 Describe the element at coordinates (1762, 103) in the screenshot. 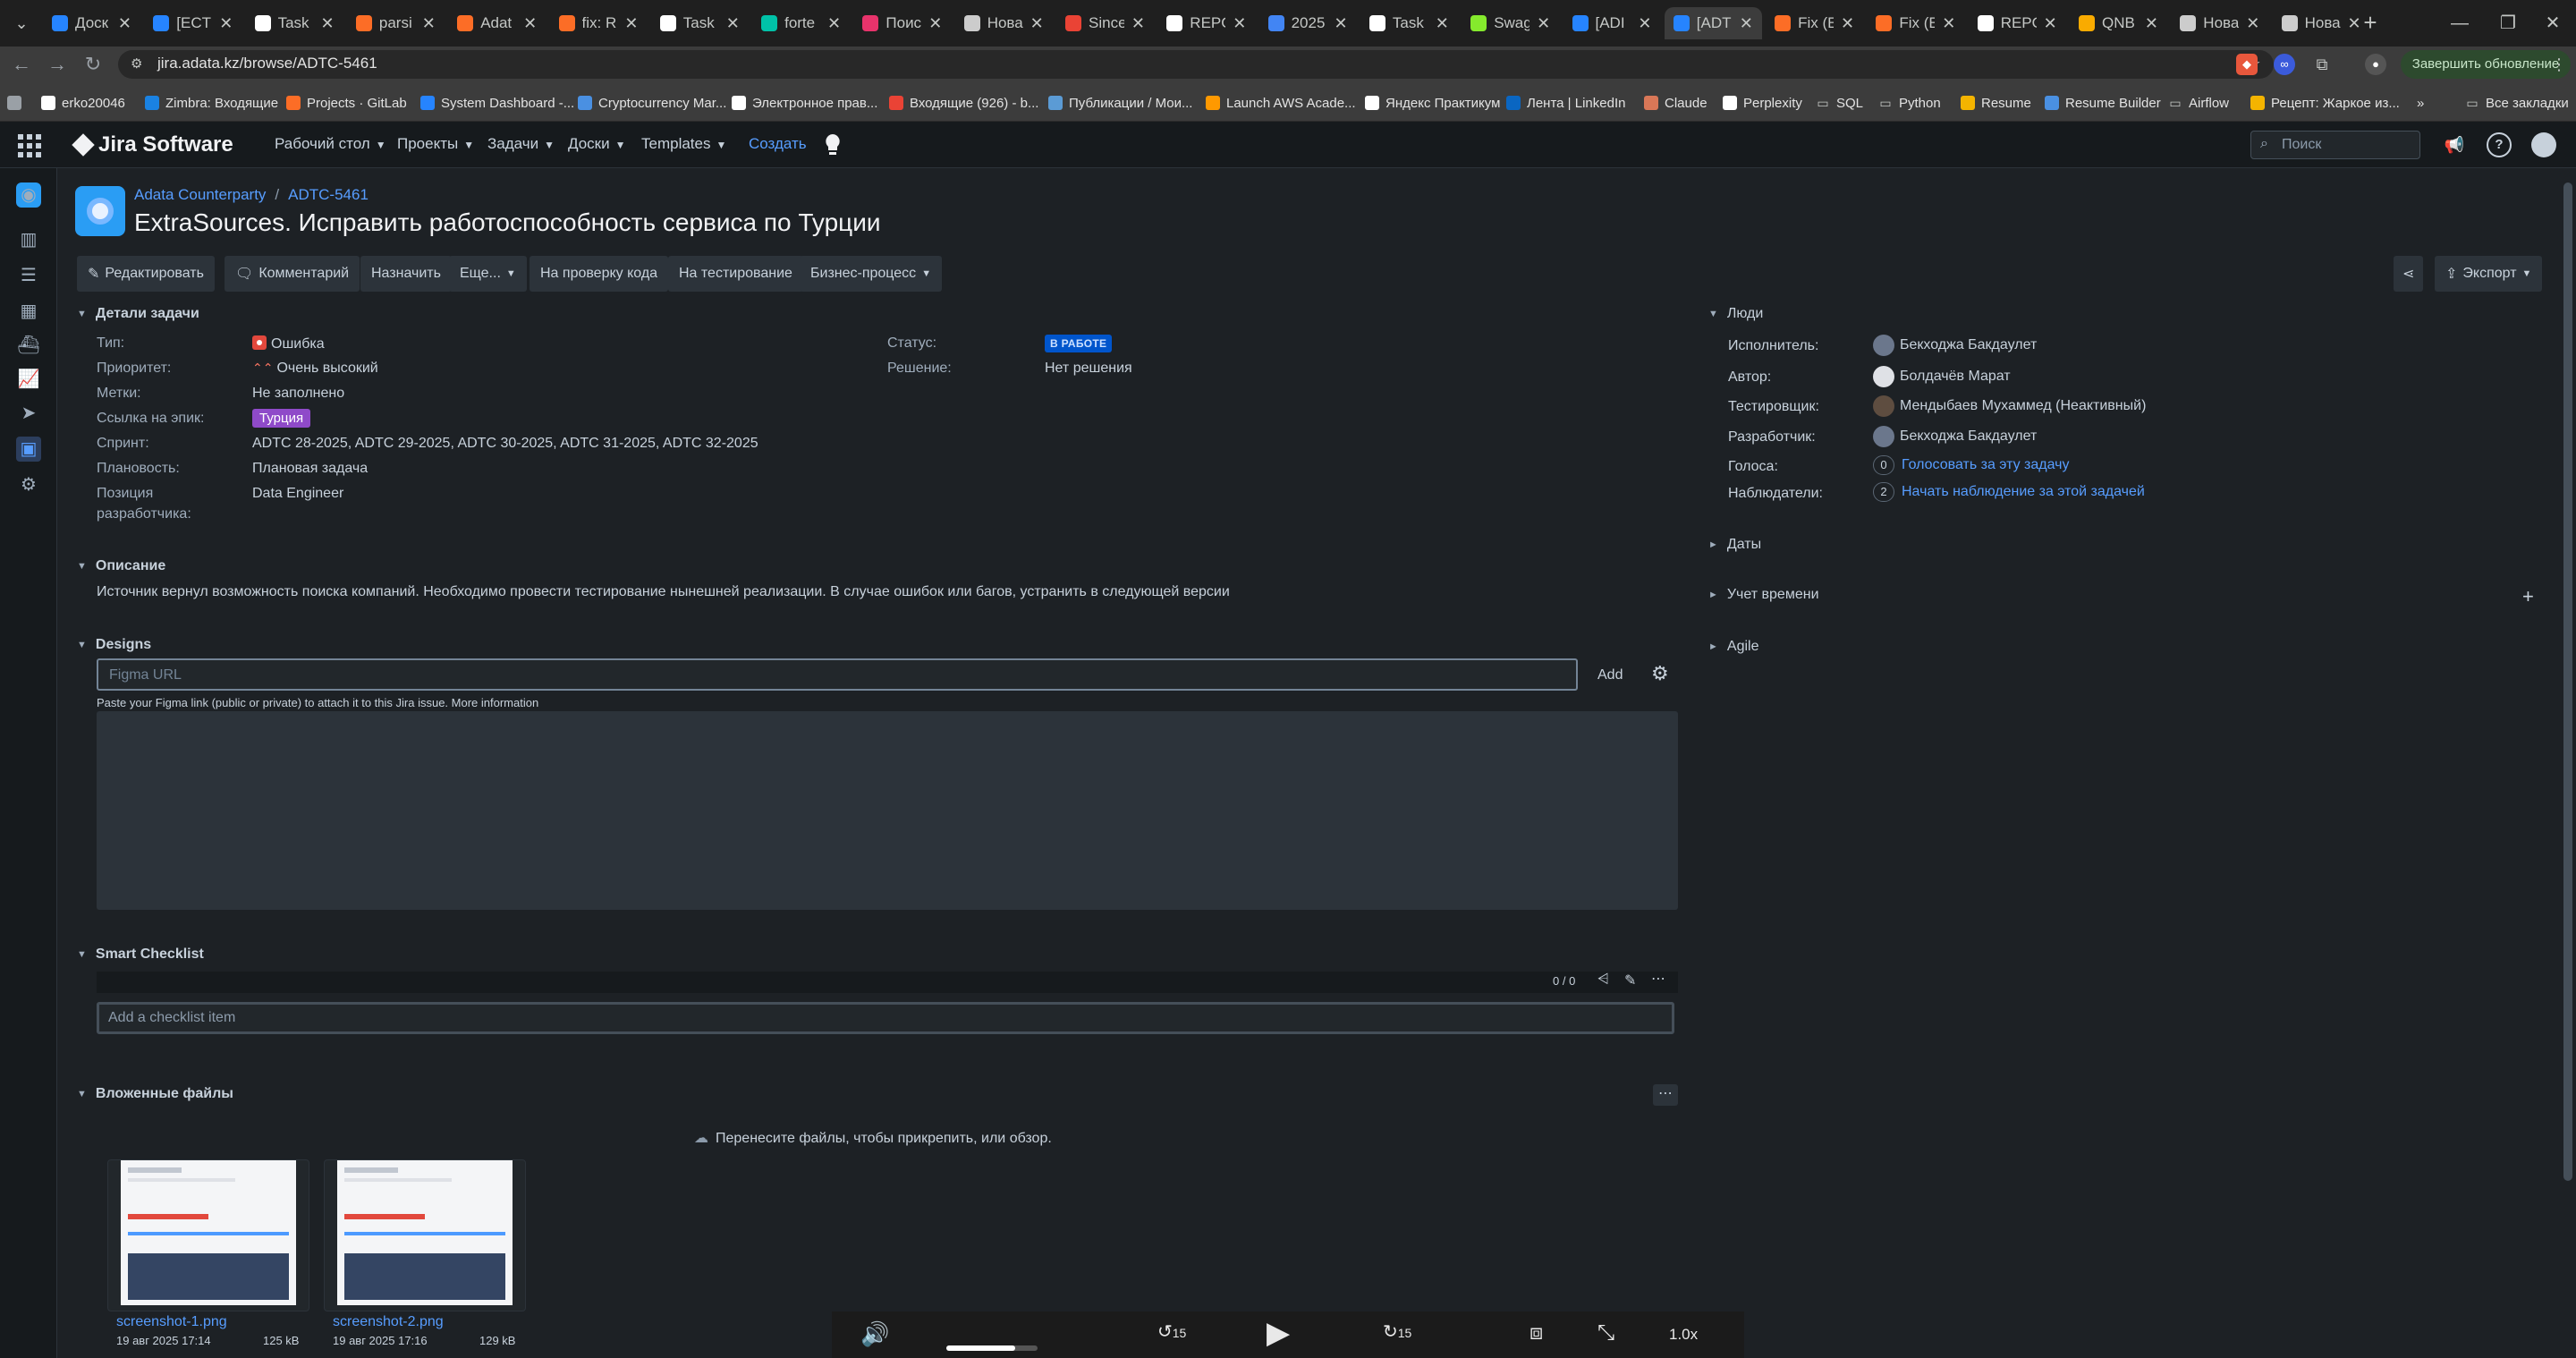

I see `bookmark-item: Perplexity` at that location.